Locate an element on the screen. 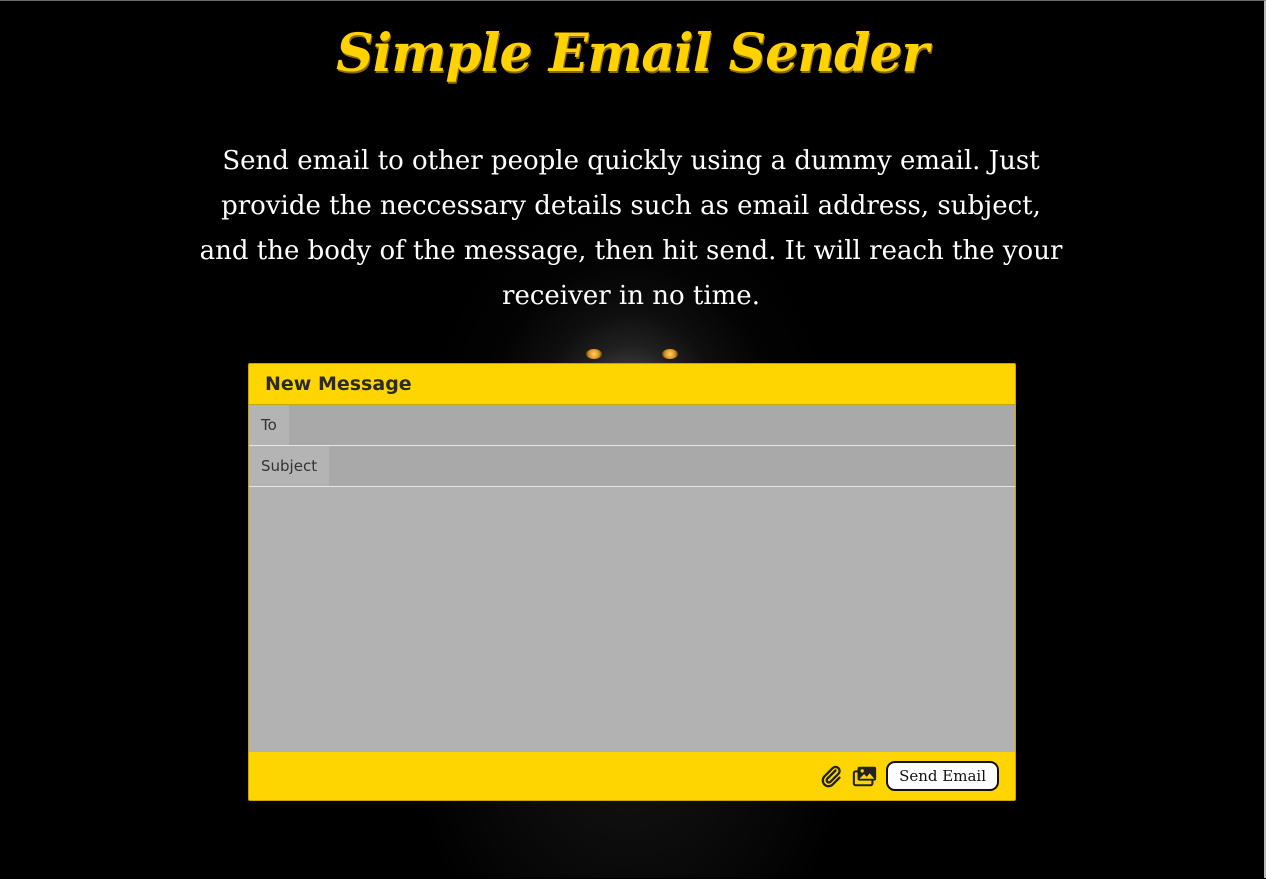  form-footer: Send Email is located at coordinates (632, 776).